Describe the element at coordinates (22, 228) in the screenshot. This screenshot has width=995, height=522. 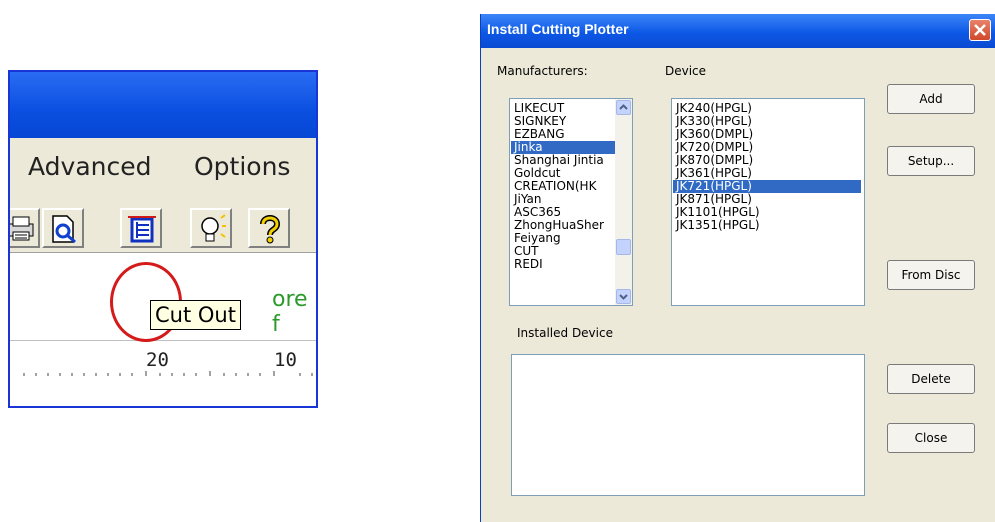
I see `print-icon` at that location.